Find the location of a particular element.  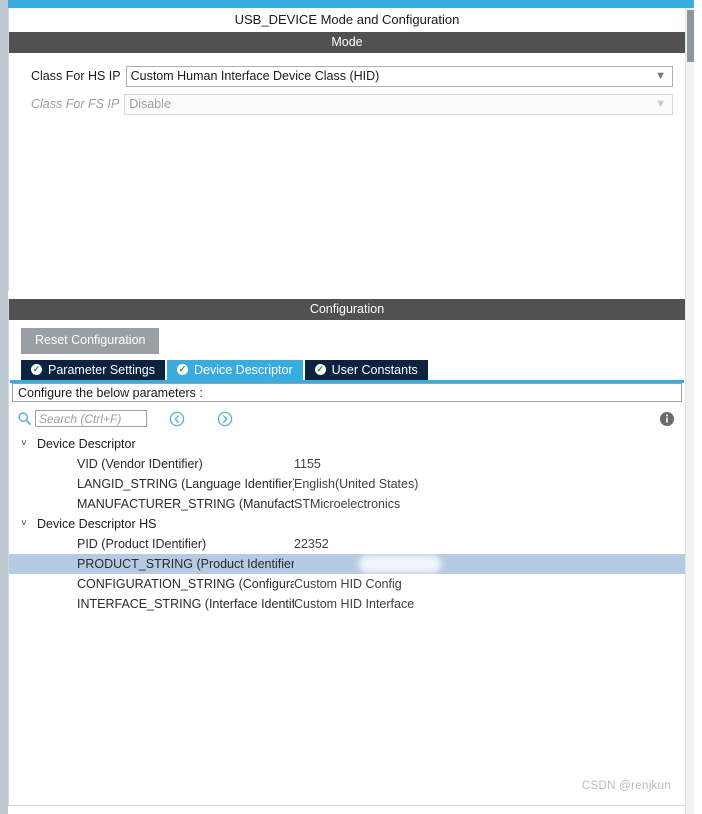

search-toolbar: Search (Ctrl+F) is located at coordinates (347, 419).